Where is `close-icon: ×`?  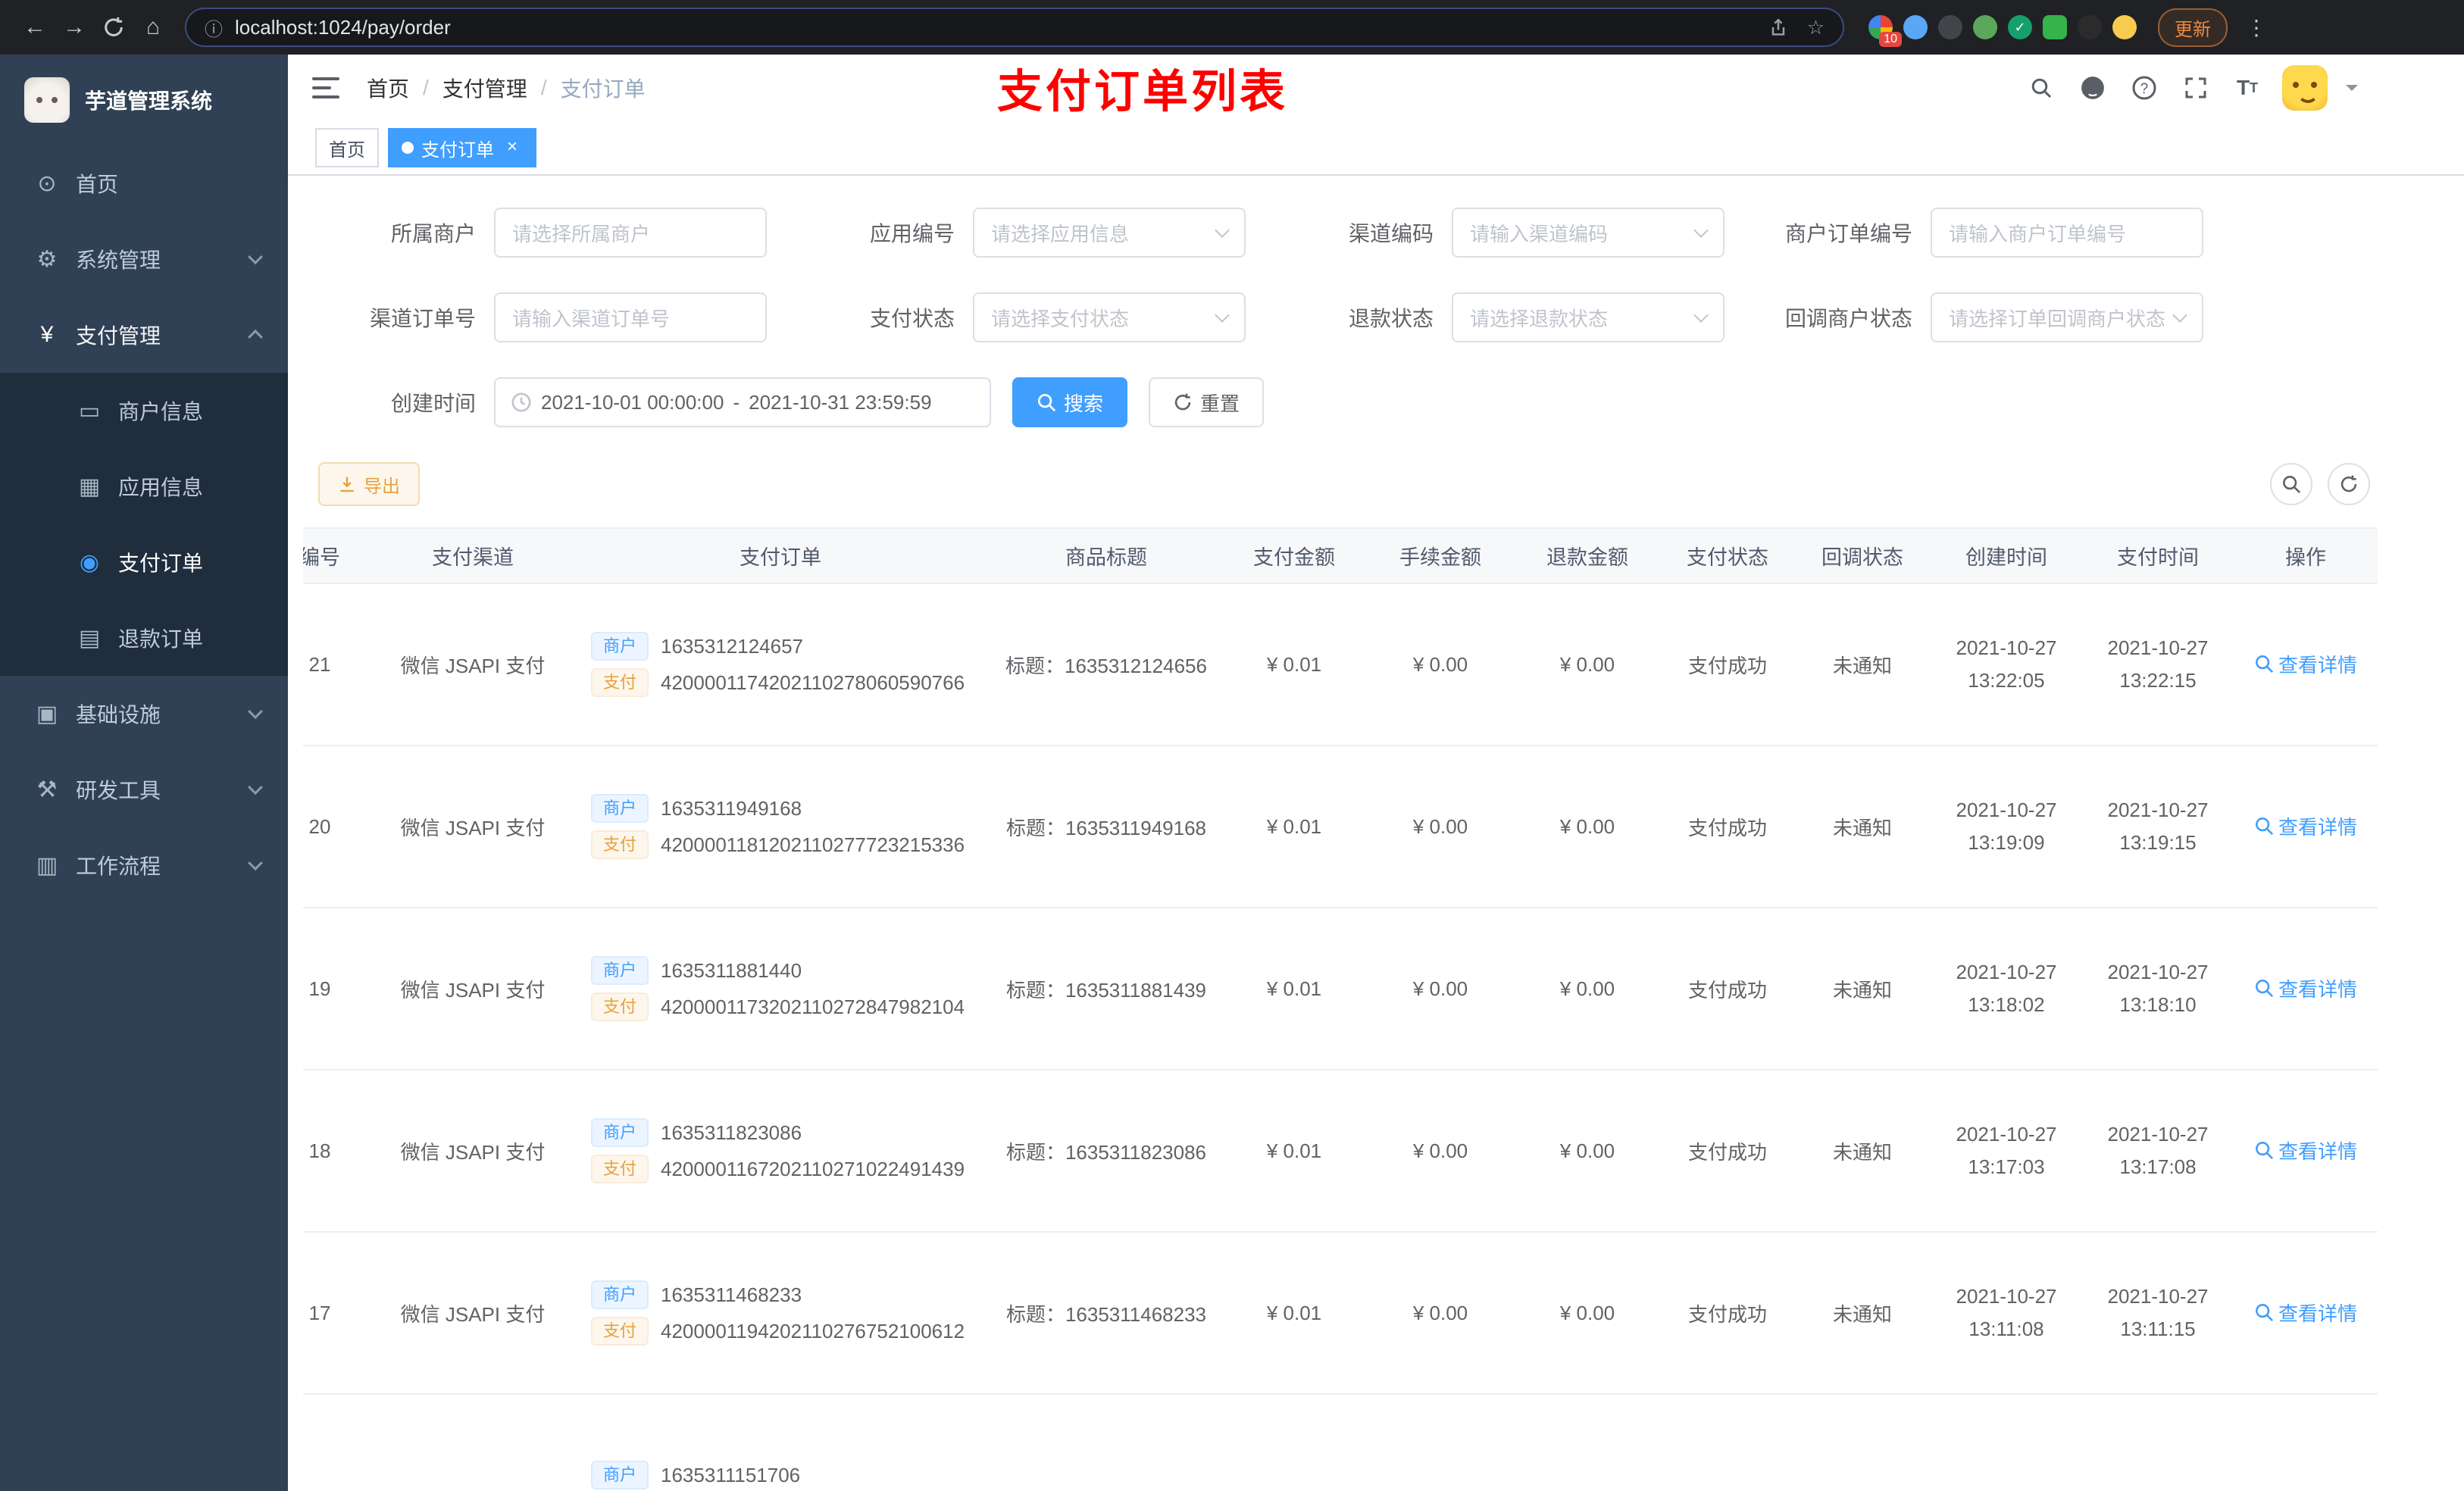
close-icon: × is located at coordinates (512, 147).